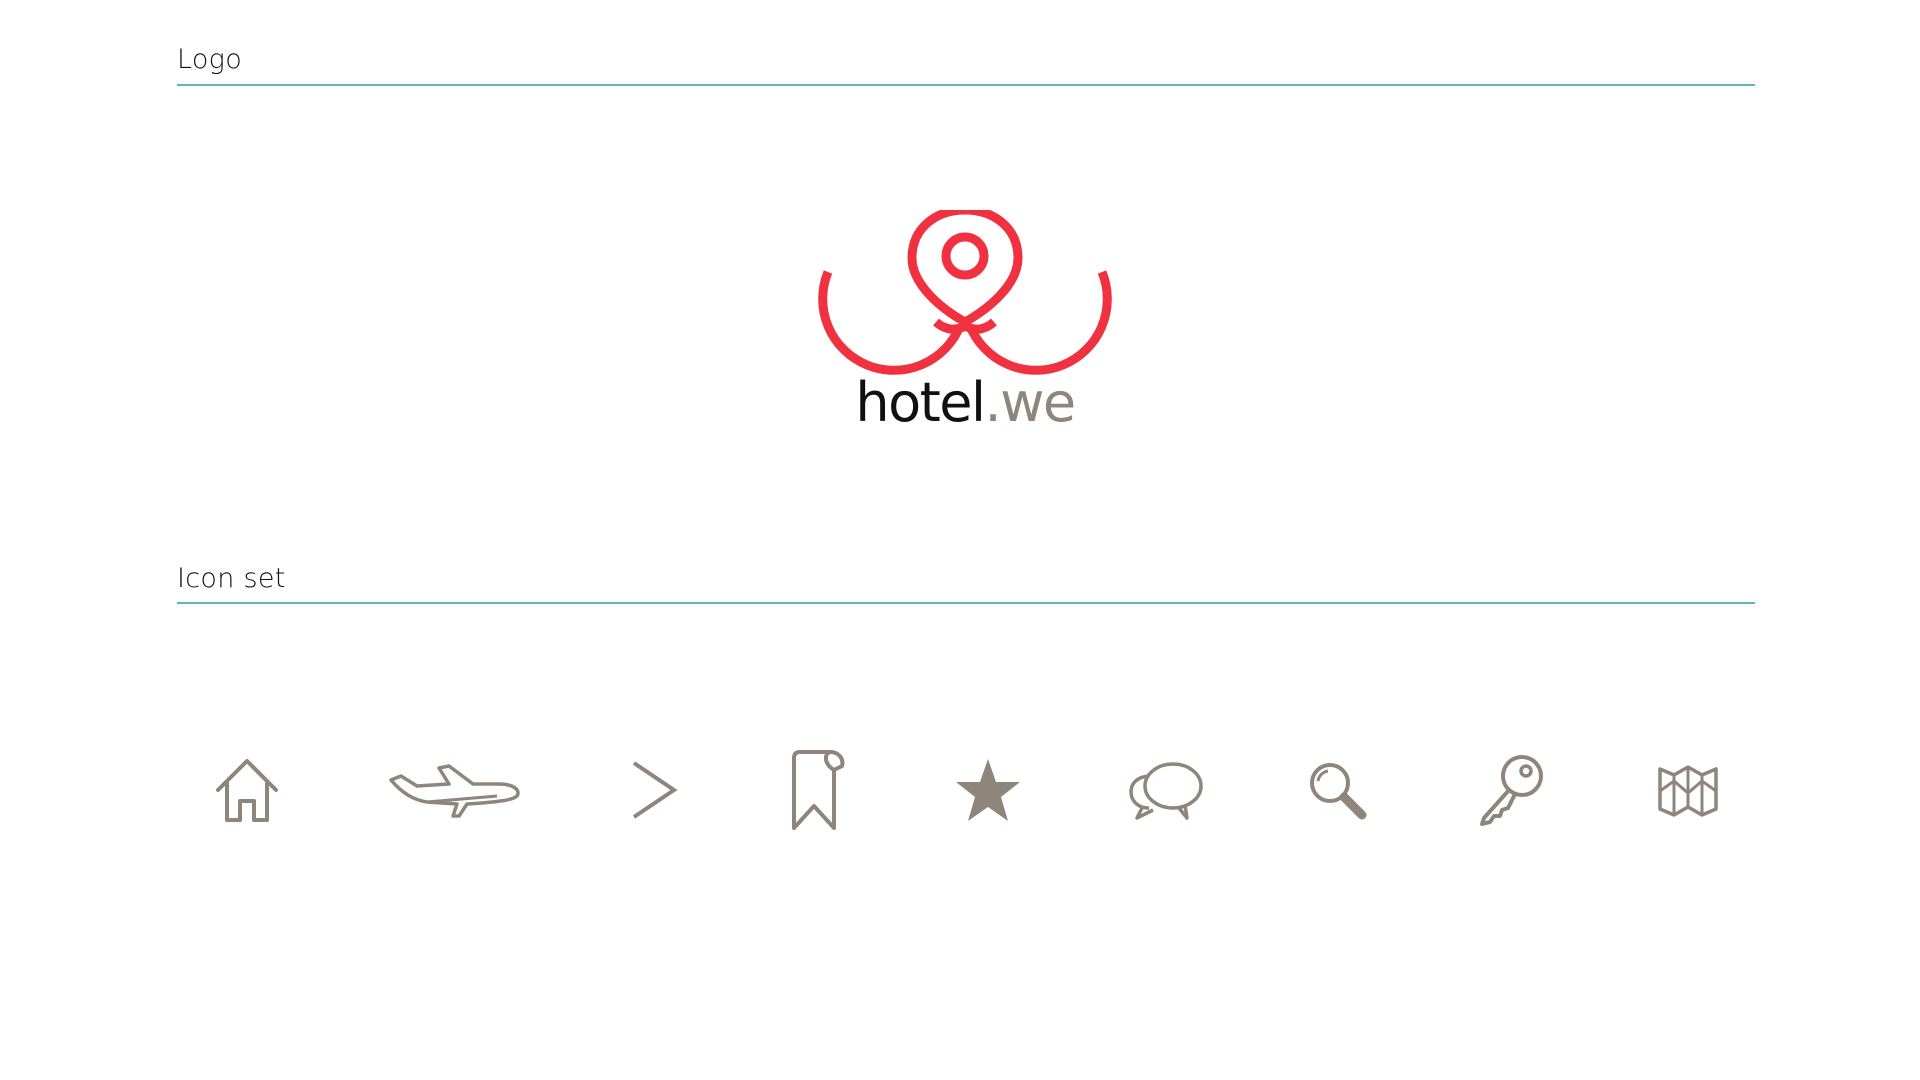 This screenshot has height=1080, width=1920. Describe the element at coordinates (815, 790) in the screenshot. I see `bookmark-icon` at that location.